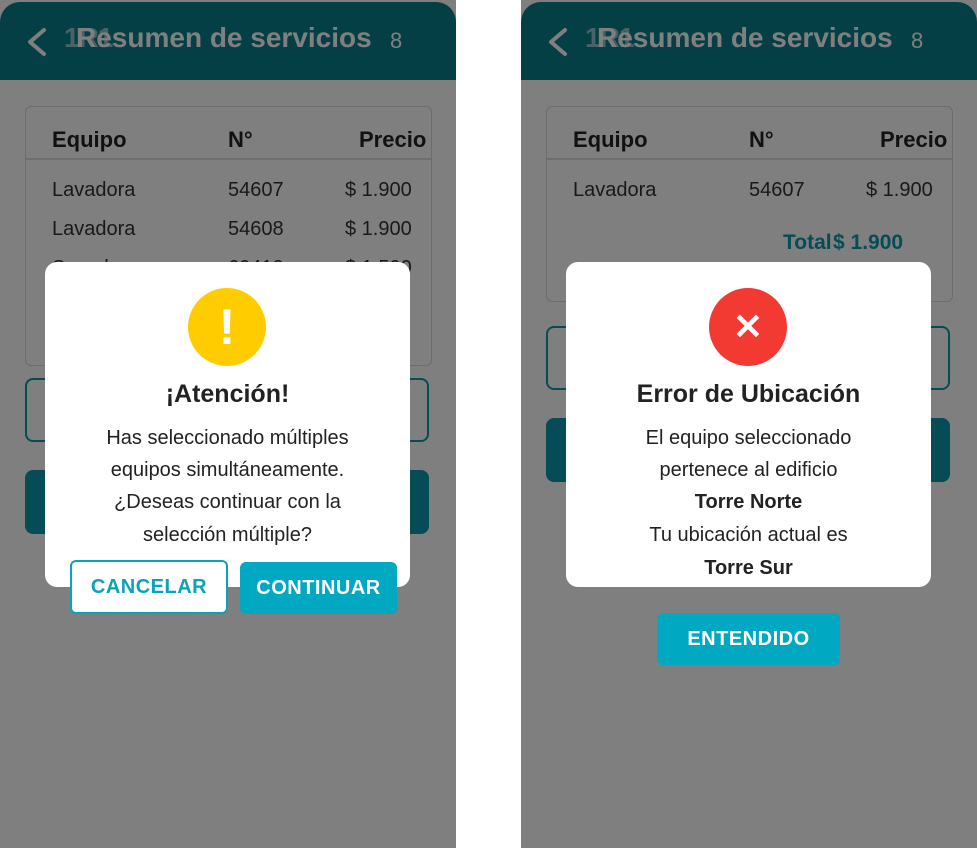 The height and width of the screenshot is (848, 977). Describe the element at coordinates (227, 535) in the screenshot. I see `dialog-message-line: selección múltiple?` at that location.